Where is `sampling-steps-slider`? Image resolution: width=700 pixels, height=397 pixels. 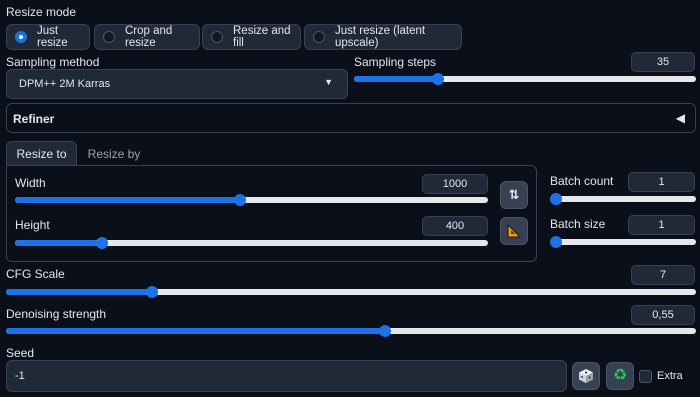 sampling-steps-slider is located at coordinates (525, 79).